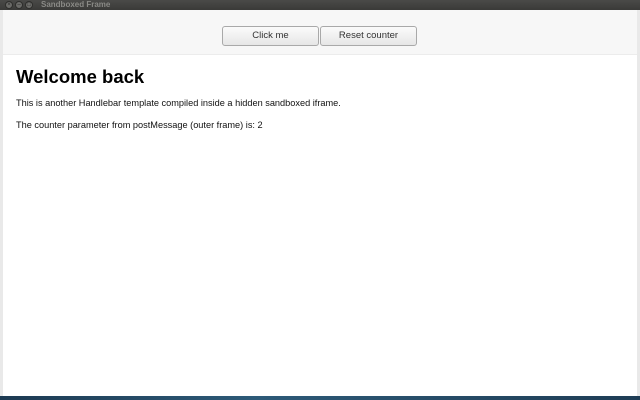  I want to click on click-me-button: Click me, so click(270, 36).